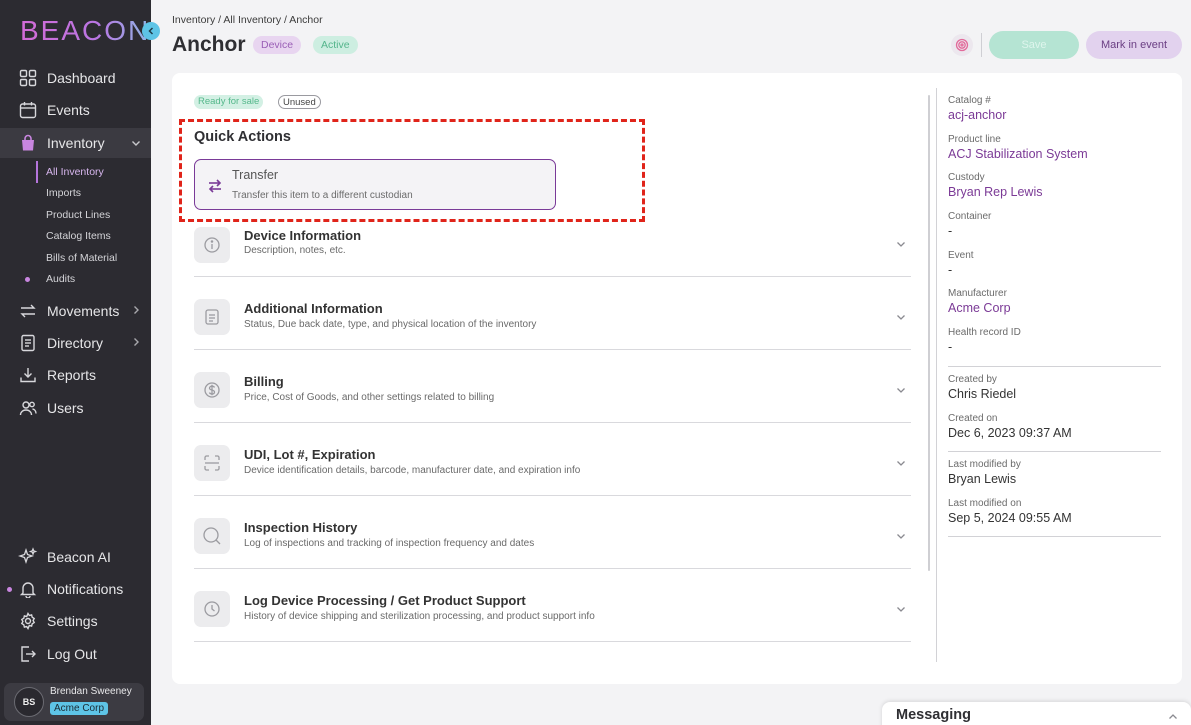  I want to click on sidebar-item-label: Settings, so click(72, 621).